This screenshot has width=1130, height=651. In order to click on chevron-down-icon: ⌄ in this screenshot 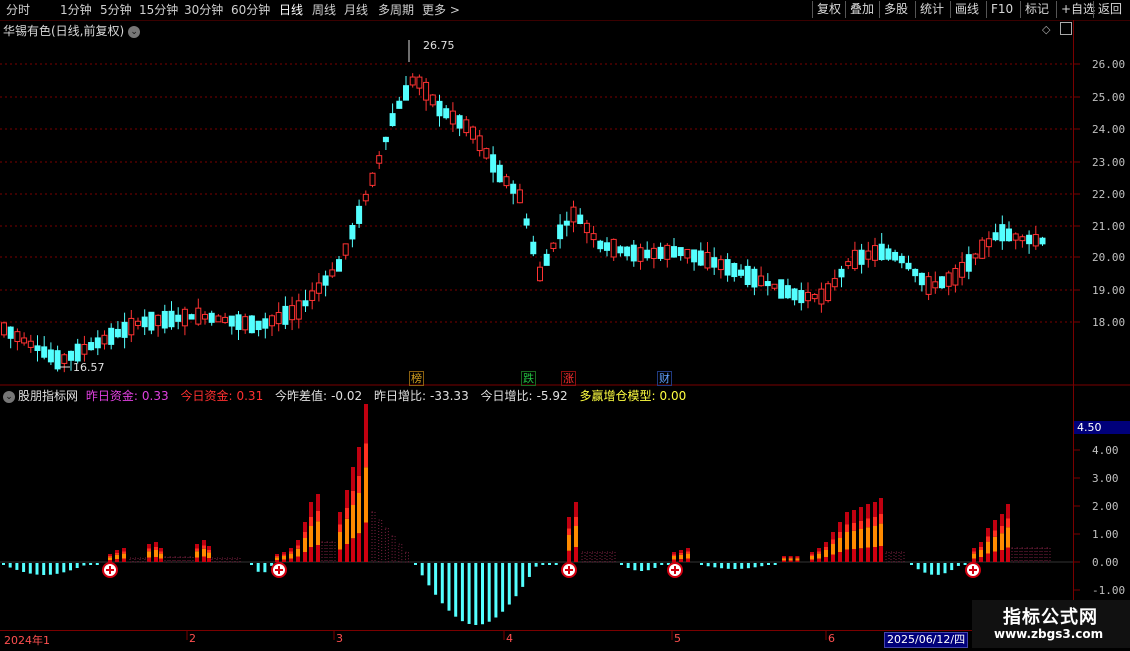, I will do `click(9, 396)`.